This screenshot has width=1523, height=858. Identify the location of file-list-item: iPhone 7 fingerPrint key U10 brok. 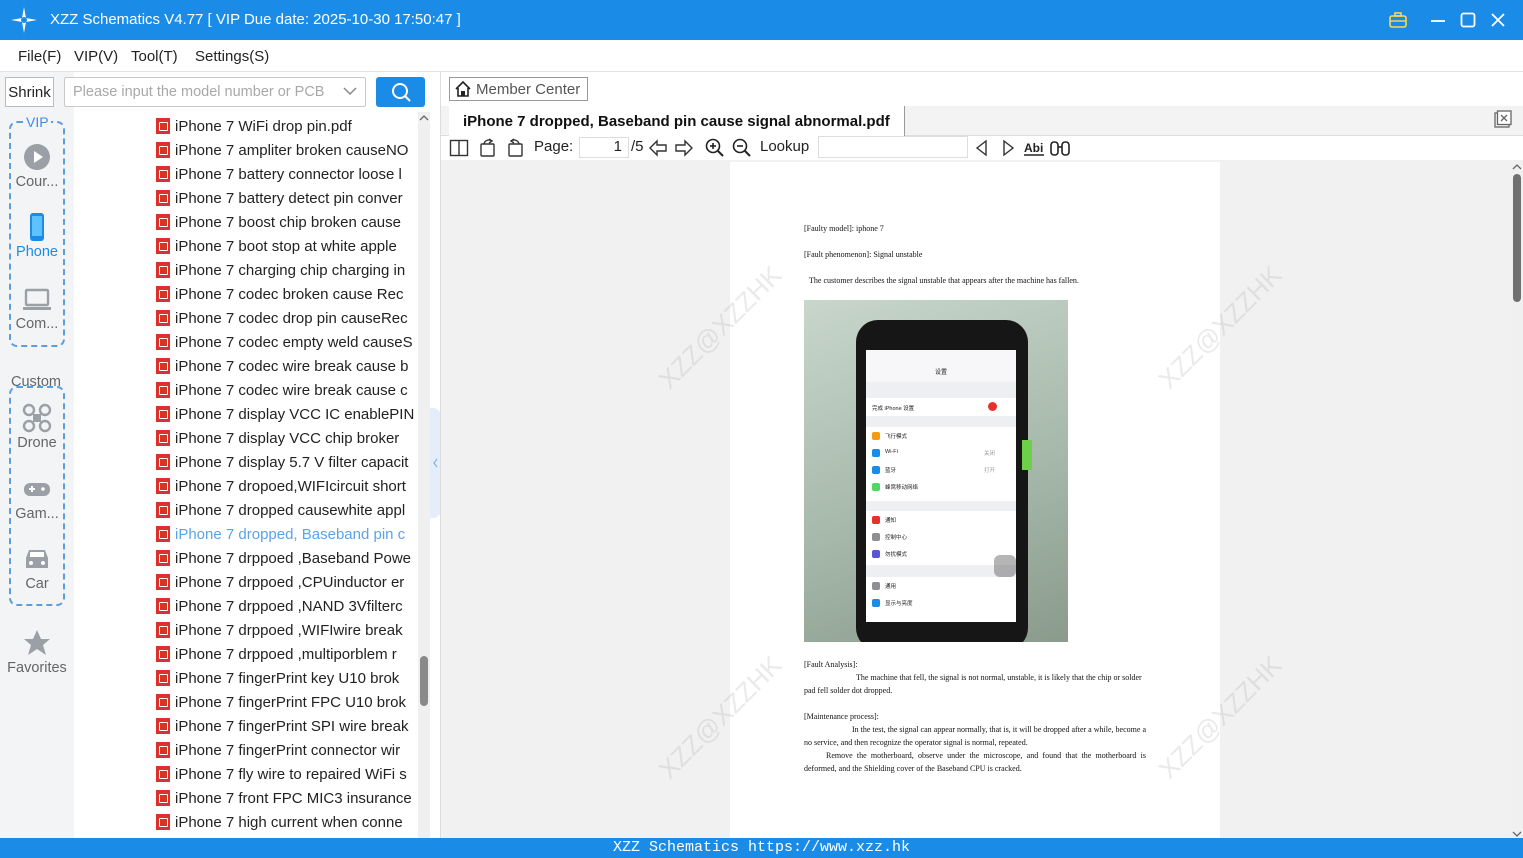
(277, 678).